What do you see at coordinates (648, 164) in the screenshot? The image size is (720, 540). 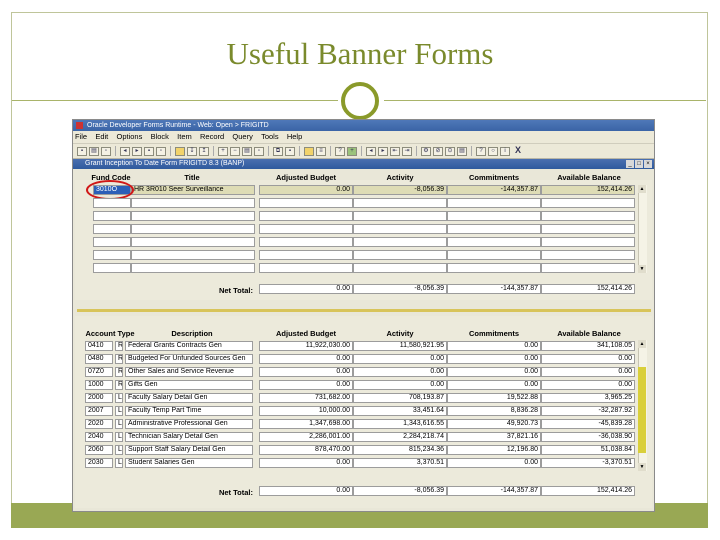 I see `close-icon: ×` at bounding box center [648, 164].